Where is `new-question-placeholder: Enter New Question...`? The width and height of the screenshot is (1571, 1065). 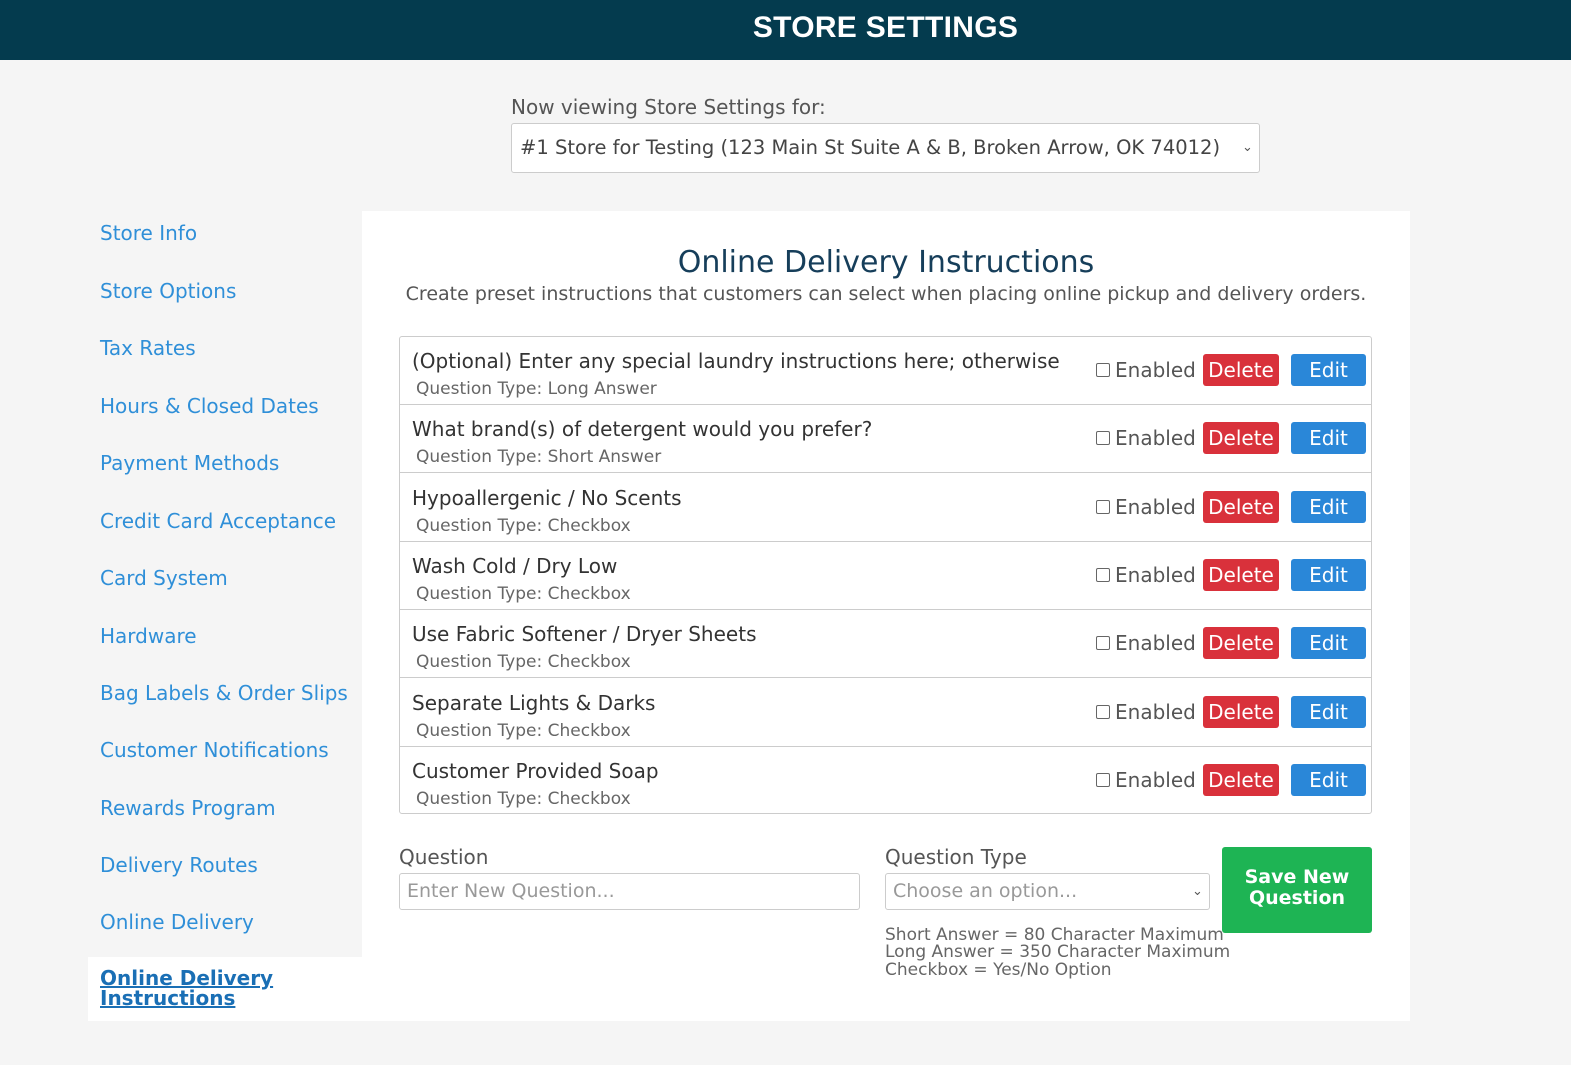
new-question-placeholder: Enter New Question... is located at coordinates (511, 891).